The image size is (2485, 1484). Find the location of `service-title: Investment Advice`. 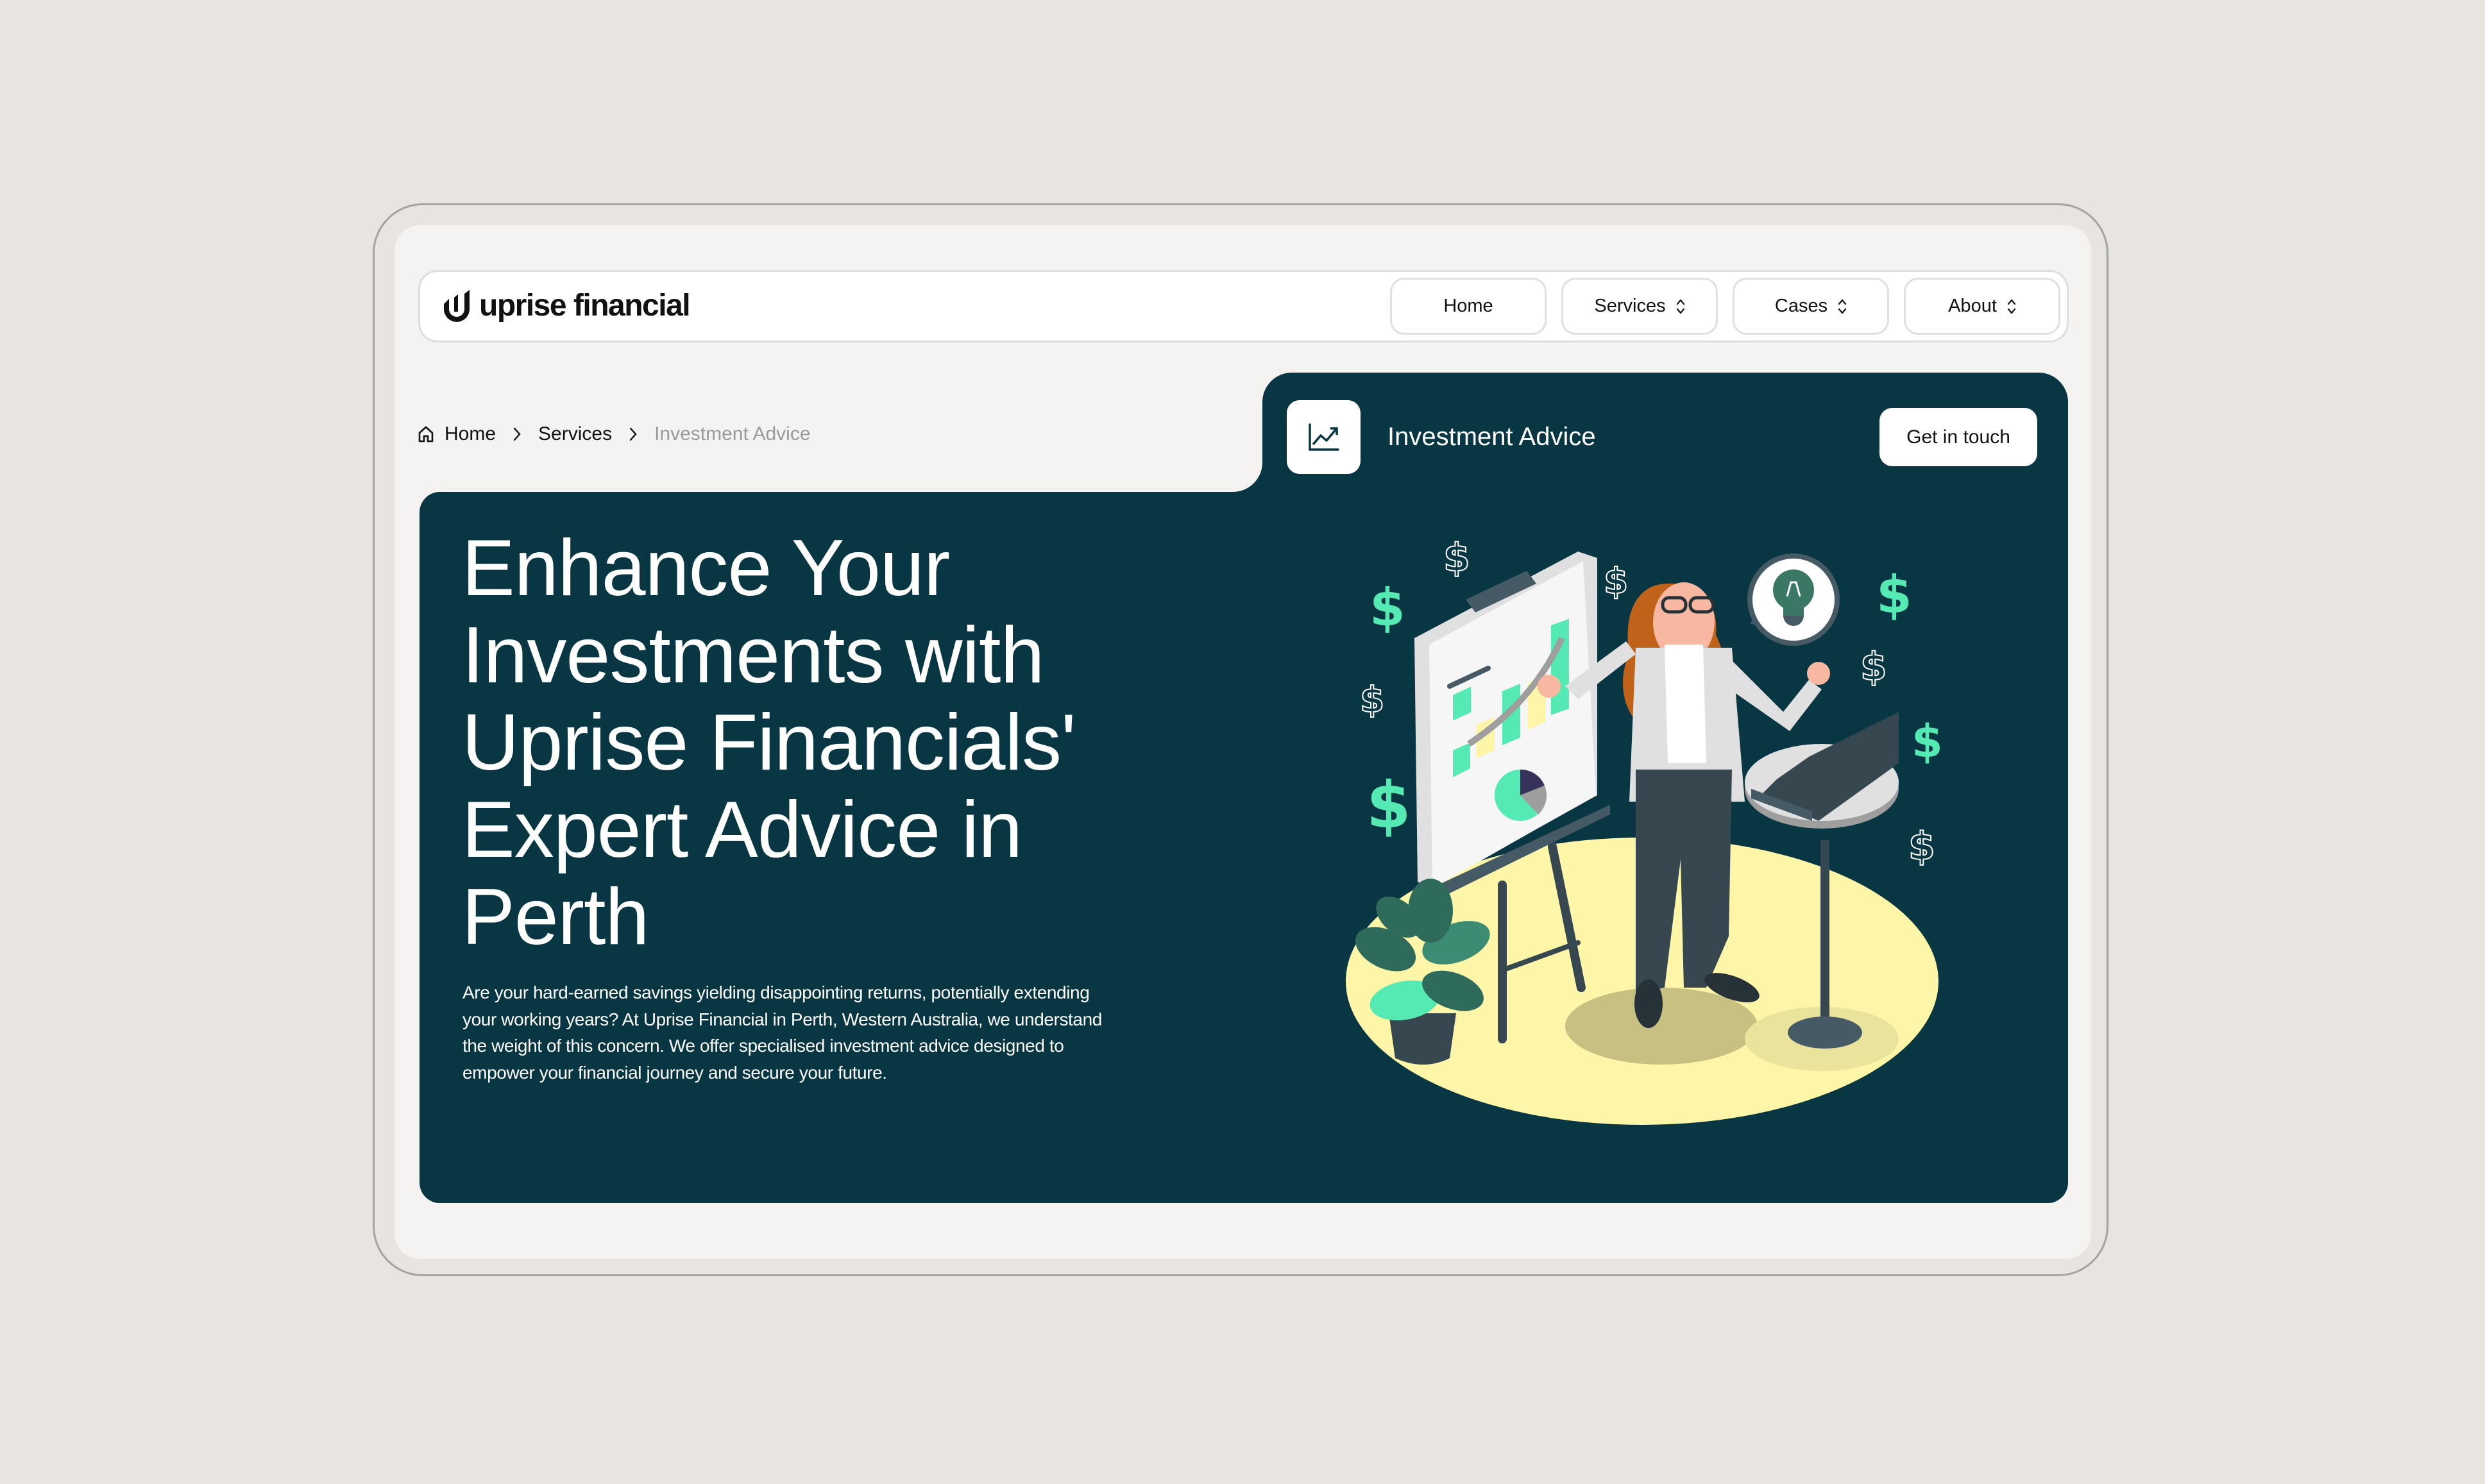

service-title: Investment Advice is located at coordinates (1491, 437).